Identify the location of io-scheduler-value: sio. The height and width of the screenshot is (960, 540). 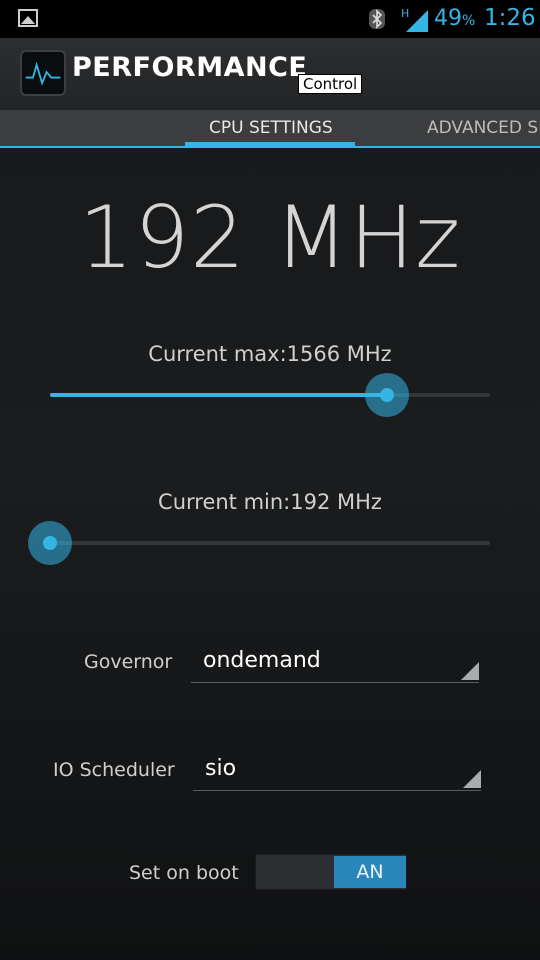
(221, 768).